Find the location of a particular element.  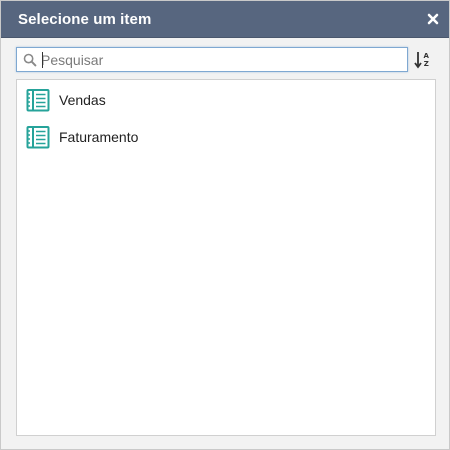

dialog-titlebar: Selecione um item is located at coordinates (225, 19).